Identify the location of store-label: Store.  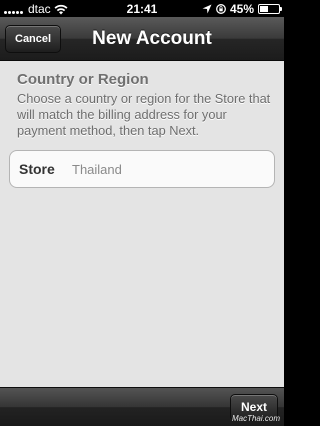
(37, 169).